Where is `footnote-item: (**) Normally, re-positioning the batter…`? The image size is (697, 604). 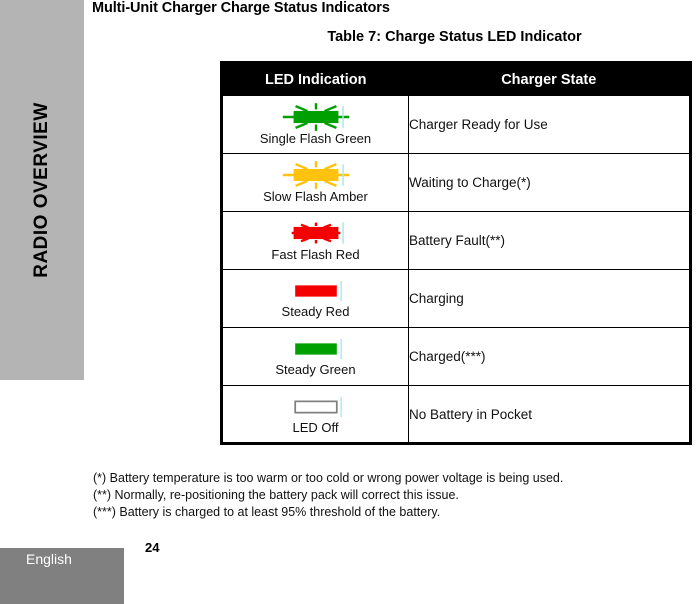 footnote-item: (**) Normally, re-positioning the batter… is located at coordinates (276, 495).